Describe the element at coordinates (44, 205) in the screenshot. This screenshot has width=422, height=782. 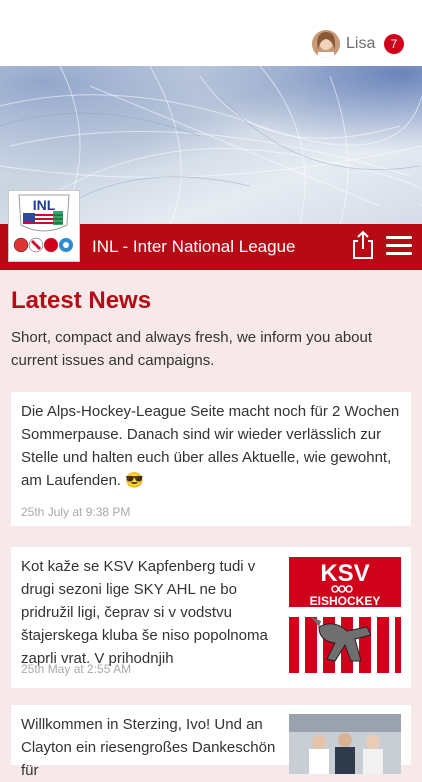
I see `svg-text: INL` at that location.